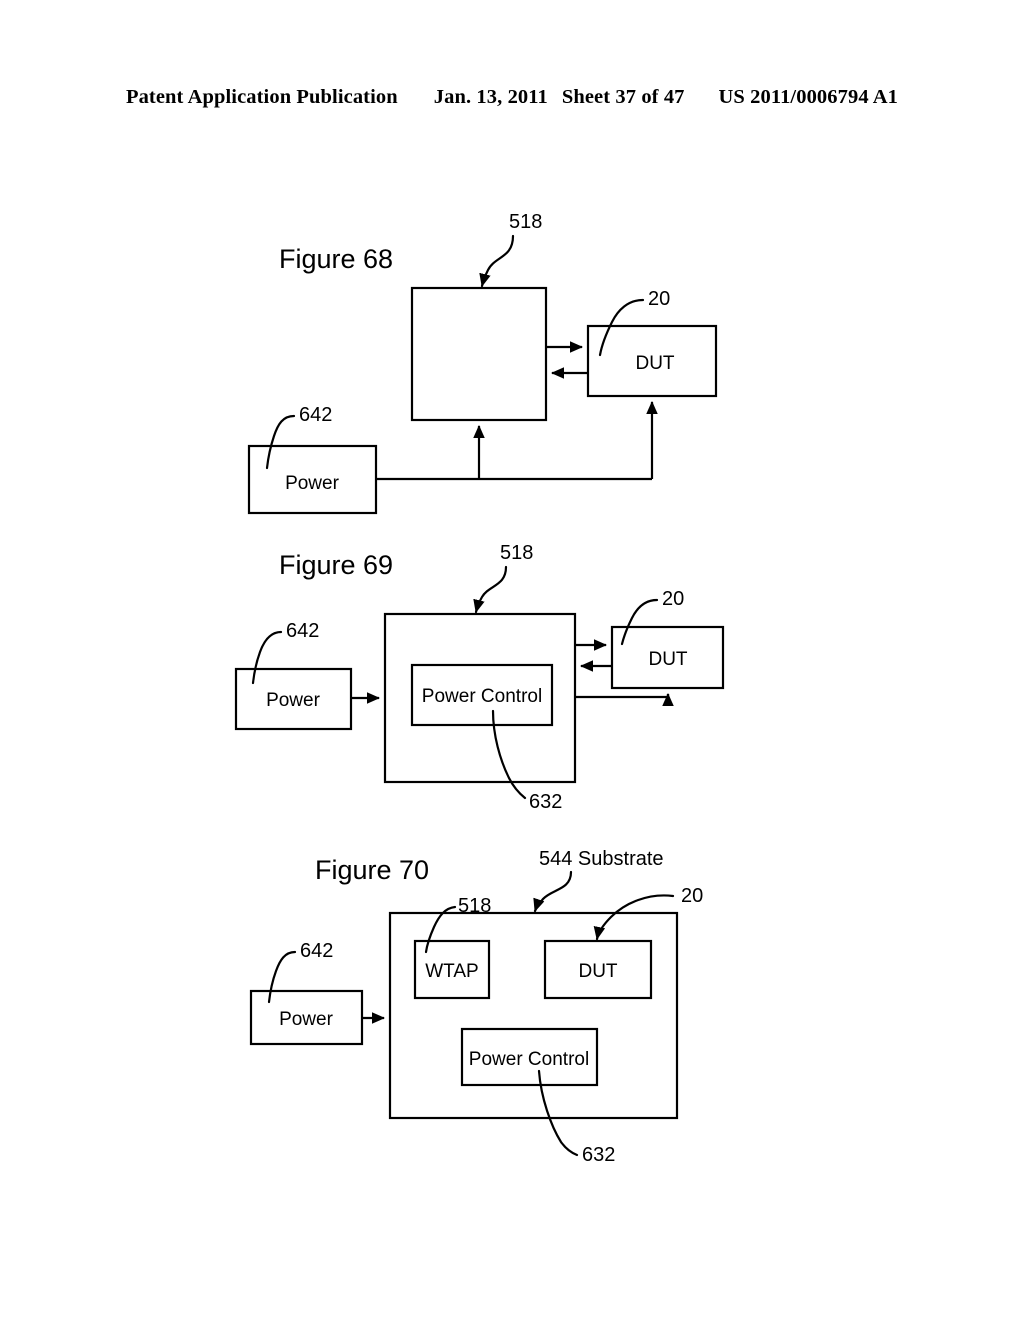 Image resolution: width=1024 pixels, height=1320 pixels. What do you see at coordinates (601, 859) in the screenshot?
I see `figure-70-ref-544-substrate: 544 Substrate` at bounding box center [601, 859].